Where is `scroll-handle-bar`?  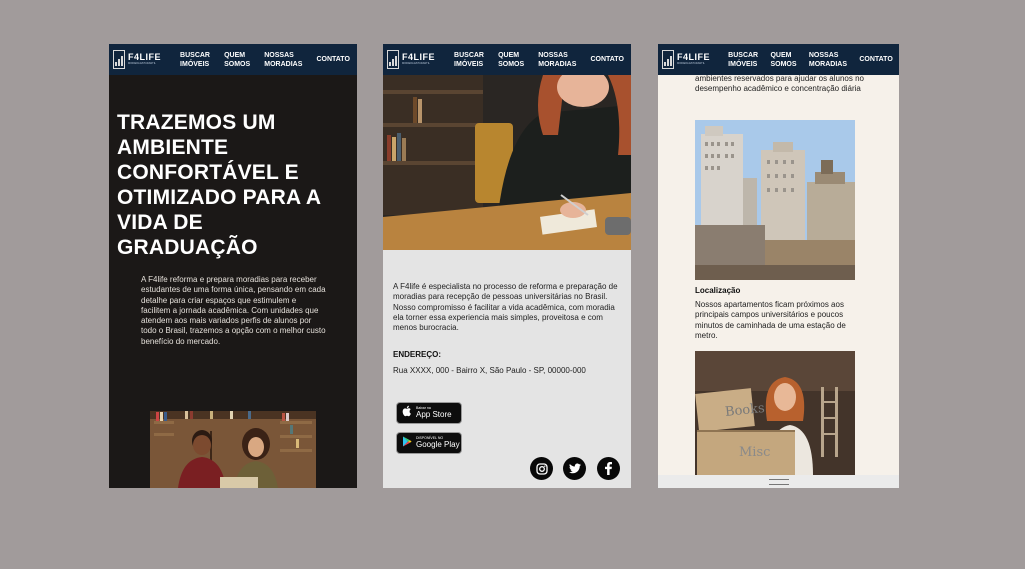 scroll-handle-bar is located at coordinates (778, 481).